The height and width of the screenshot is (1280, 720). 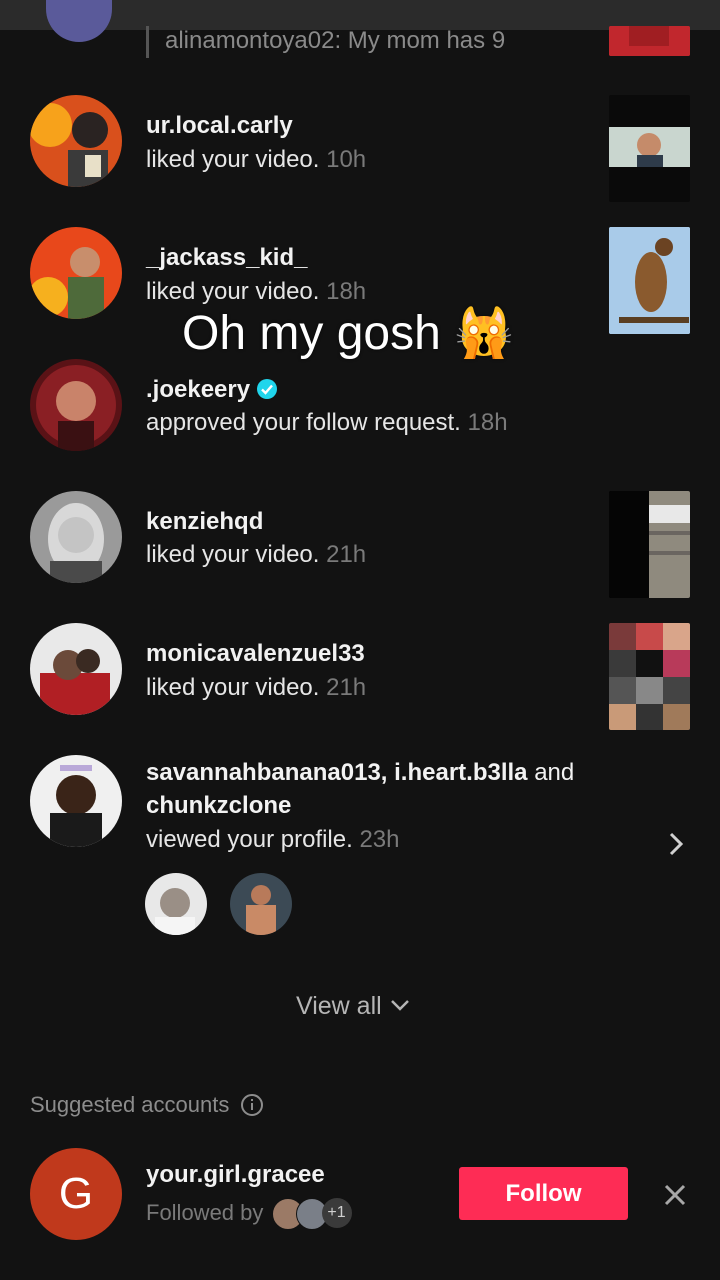 What do you see at coordinates (675, 1197) in the screenshot?
I see `dismiss-suggestion-close-icon` at bounding box center [675, 1197].